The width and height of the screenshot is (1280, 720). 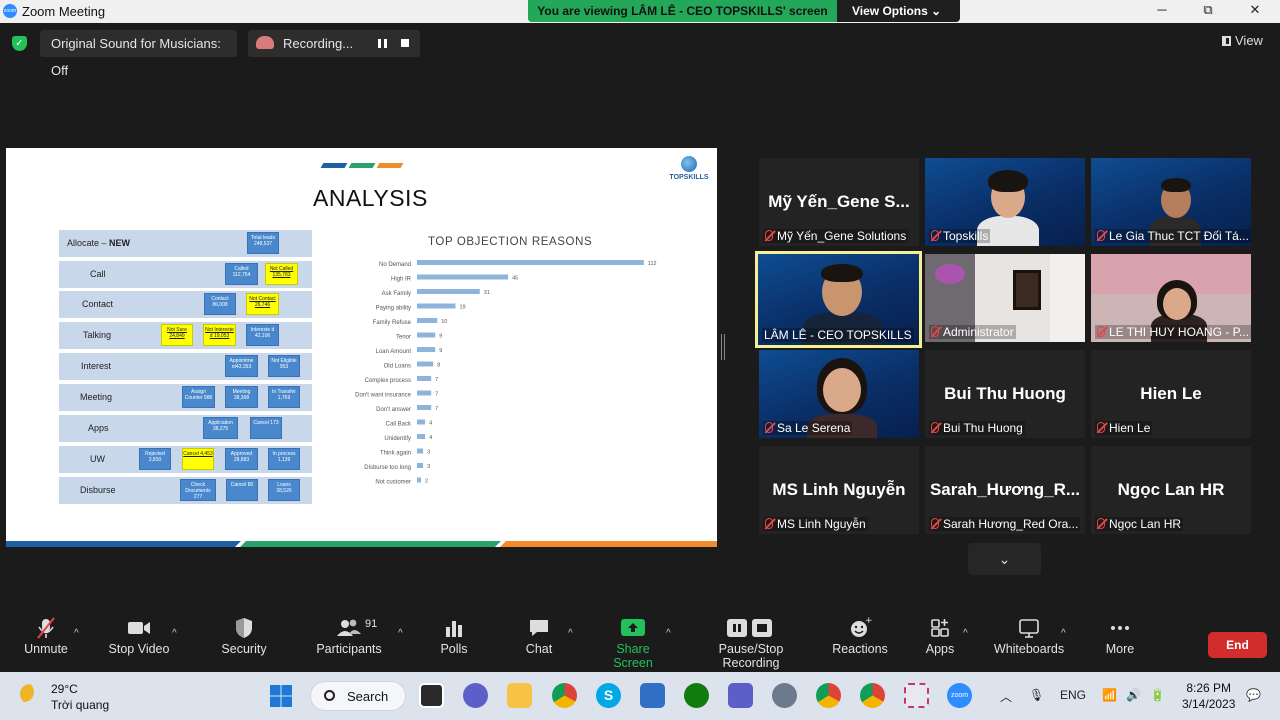 What do you see at coordinates (916, 695) in the screenshot?
I see `snipping-tool-icon` at bounding box center [916, 695].